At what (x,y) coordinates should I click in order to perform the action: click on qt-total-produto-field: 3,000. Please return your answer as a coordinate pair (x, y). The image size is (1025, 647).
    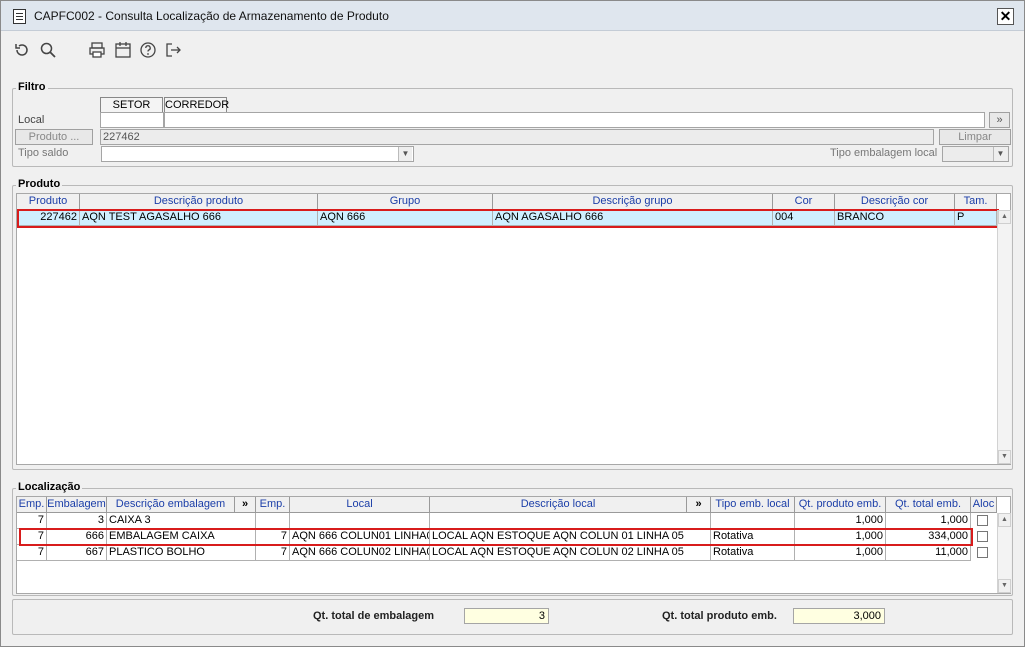
    Looking at the image, I should click on (839, 616).